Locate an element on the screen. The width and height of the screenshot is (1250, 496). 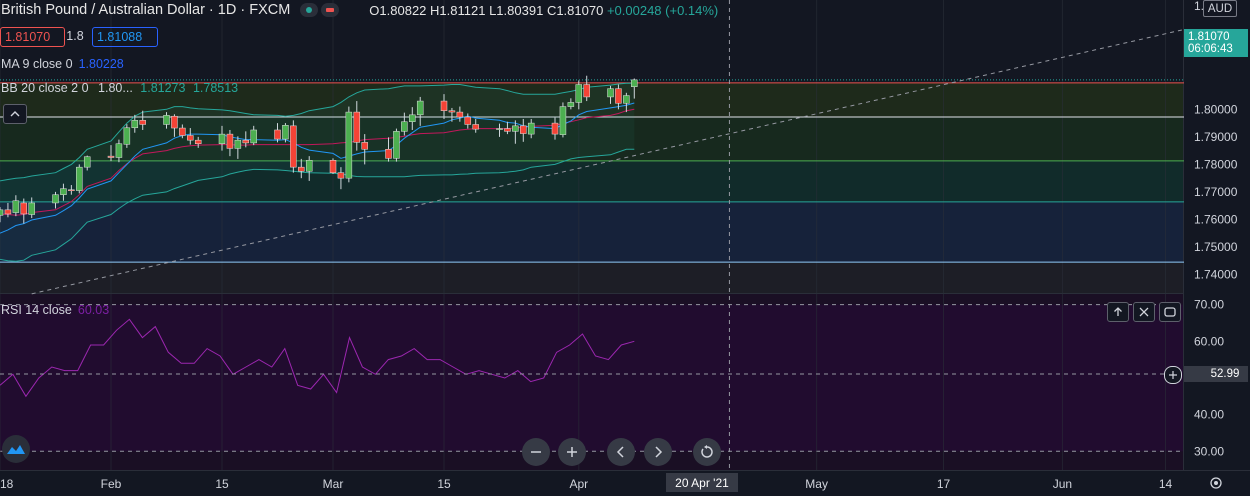
buy-button: 1.81088 is located at coordinates (125, 37).